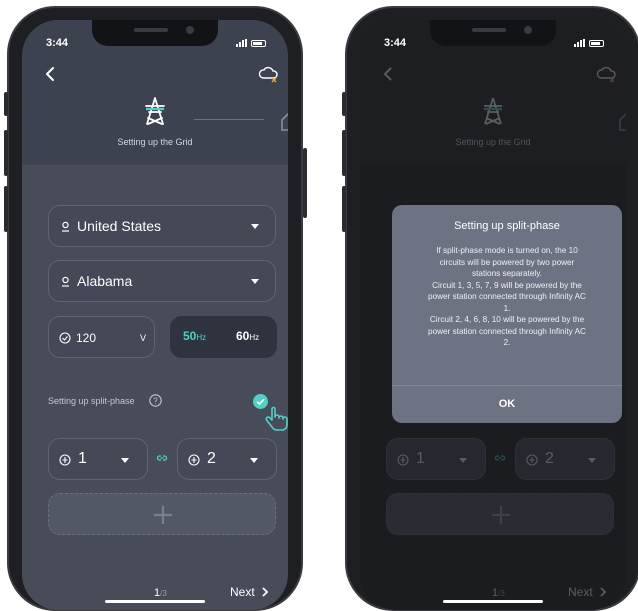  Describe the element at coordinates (507, 250) in the screenshot. I see `dialog-line: If split-phase mode is turned on, the 10` at that location.